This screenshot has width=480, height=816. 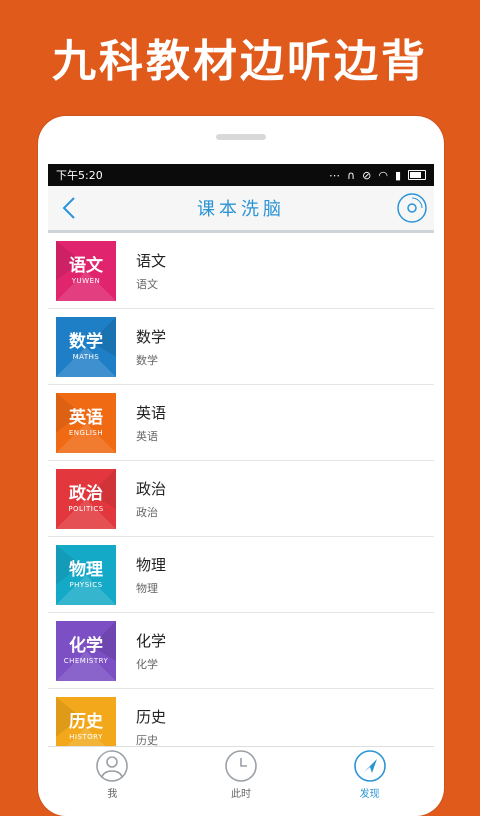 I want to click on list-item-title: 历史, so click(x=151, y=716).